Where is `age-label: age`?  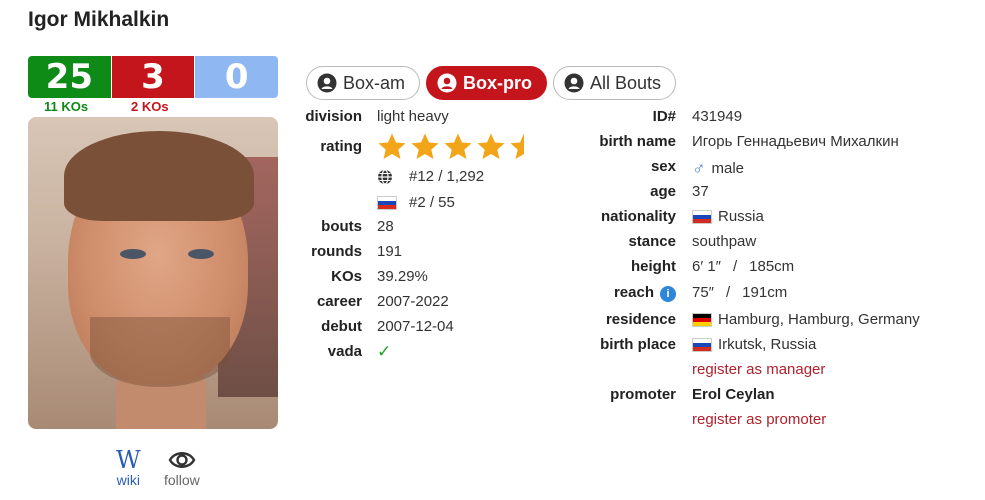 age-label: age is located at coordinates (663, 191).